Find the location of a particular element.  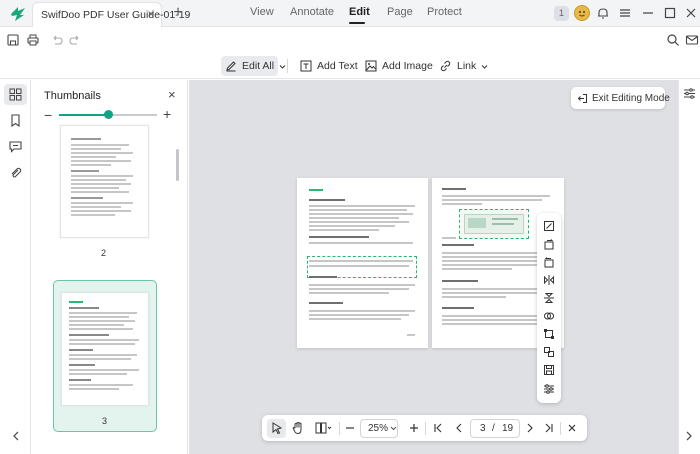

save-image-icon is located at coordinates (549, 370).